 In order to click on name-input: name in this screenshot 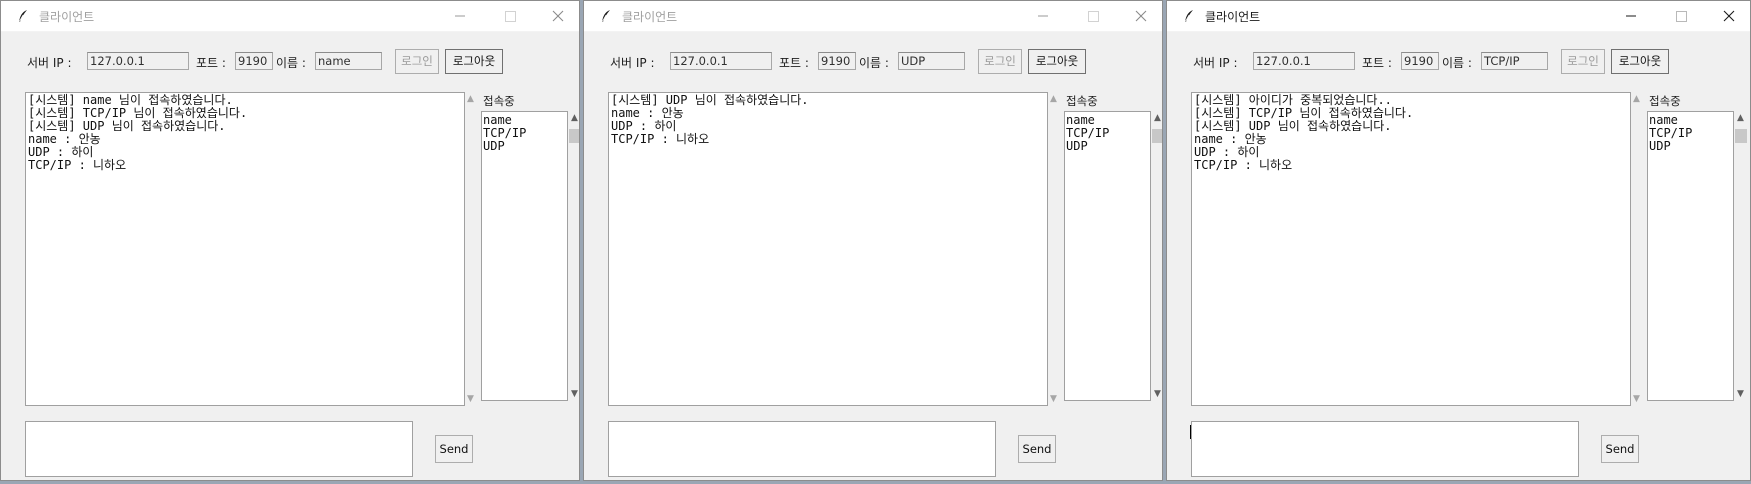, I will do `click(348, 61)`.